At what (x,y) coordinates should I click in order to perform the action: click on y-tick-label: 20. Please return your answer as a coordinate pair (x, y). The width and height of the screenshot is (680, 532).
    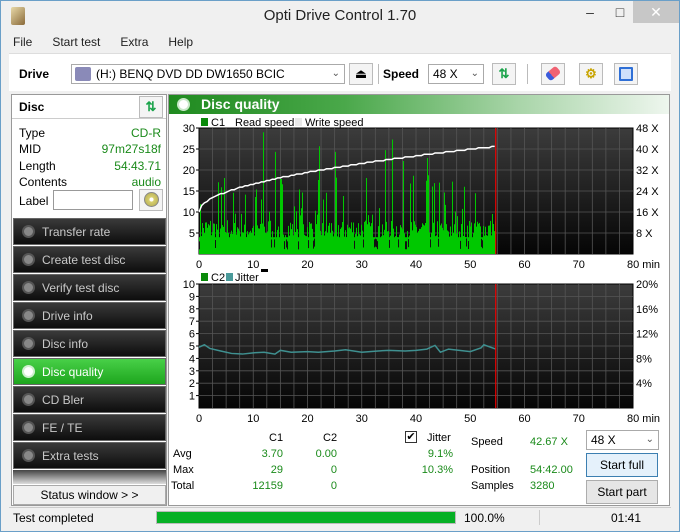
    Looking at the image, I should click on (189, 171).